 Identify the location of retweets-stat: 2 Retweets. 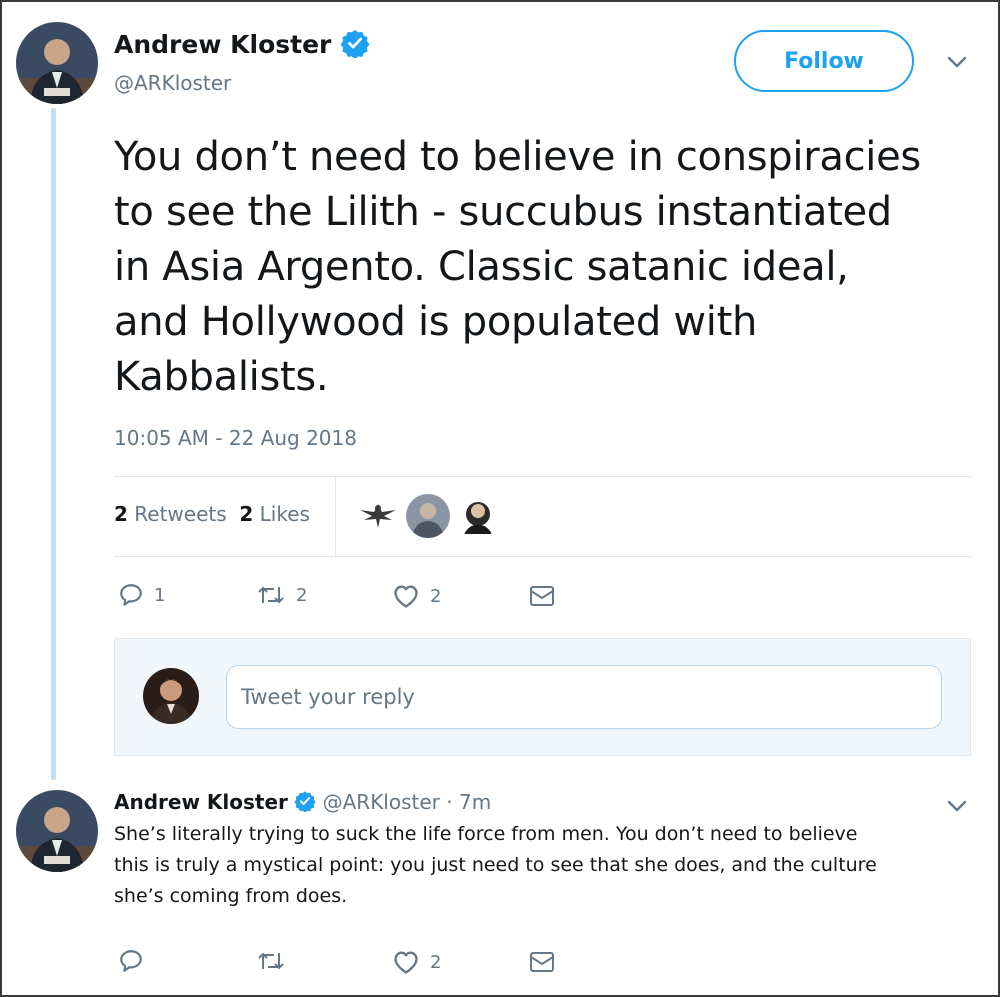
(170, 514).